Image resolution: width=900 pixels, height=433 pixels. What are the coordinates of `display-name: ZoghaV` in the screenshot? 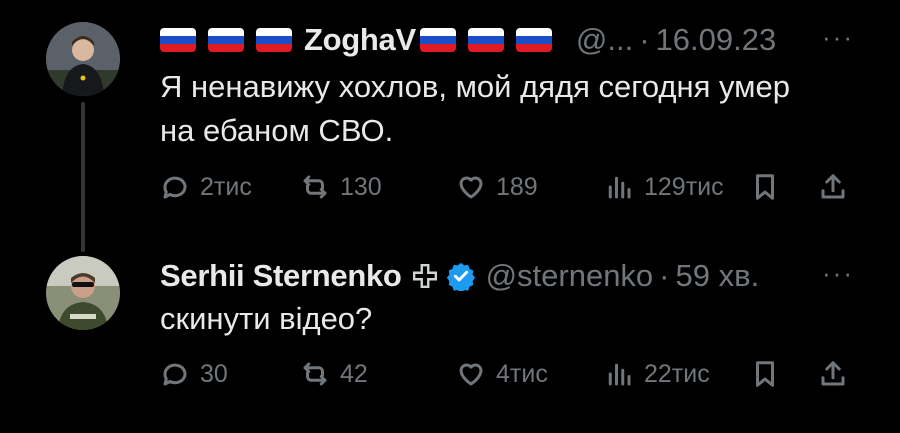 It's located at (360, 40).